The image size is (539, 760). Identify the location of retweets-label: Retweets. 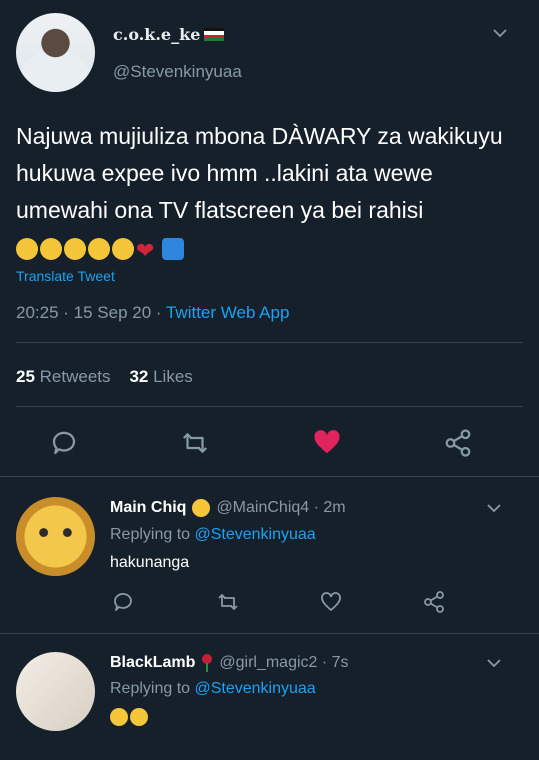
(75, 376).